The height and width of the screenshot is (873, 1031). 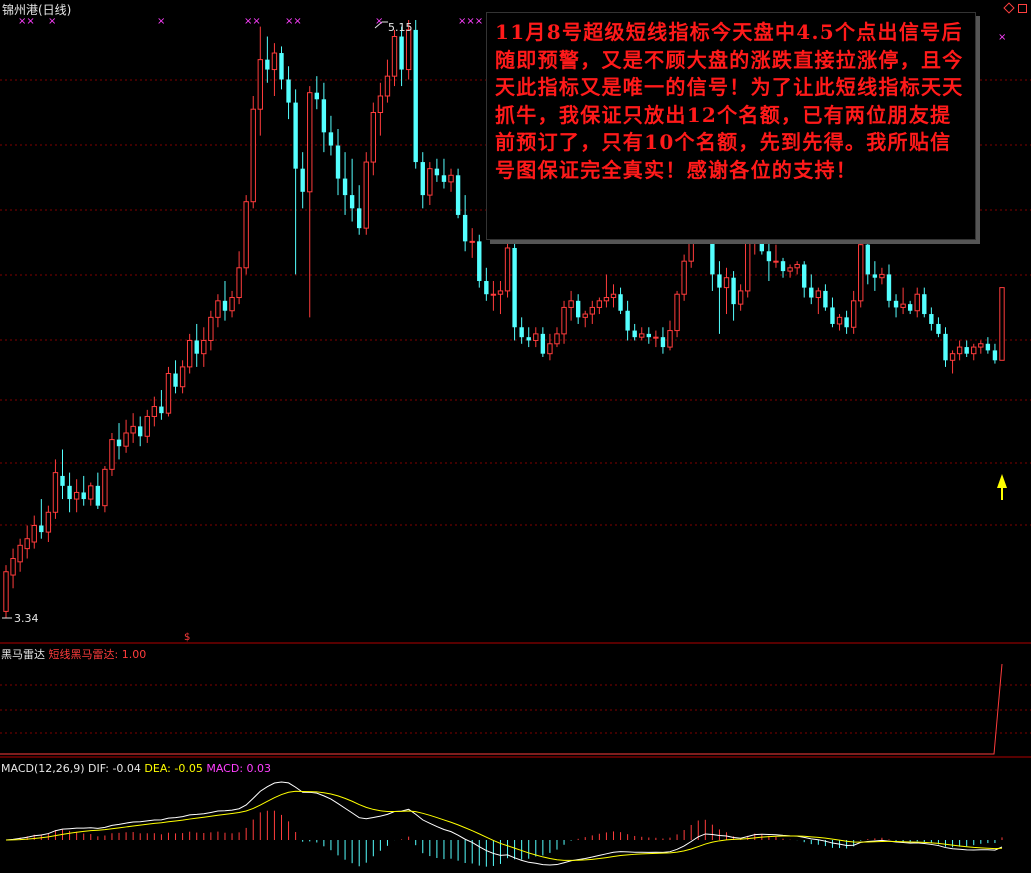 I want to click on stock-title: 锦州港(日线), so click(x=37, y=10).